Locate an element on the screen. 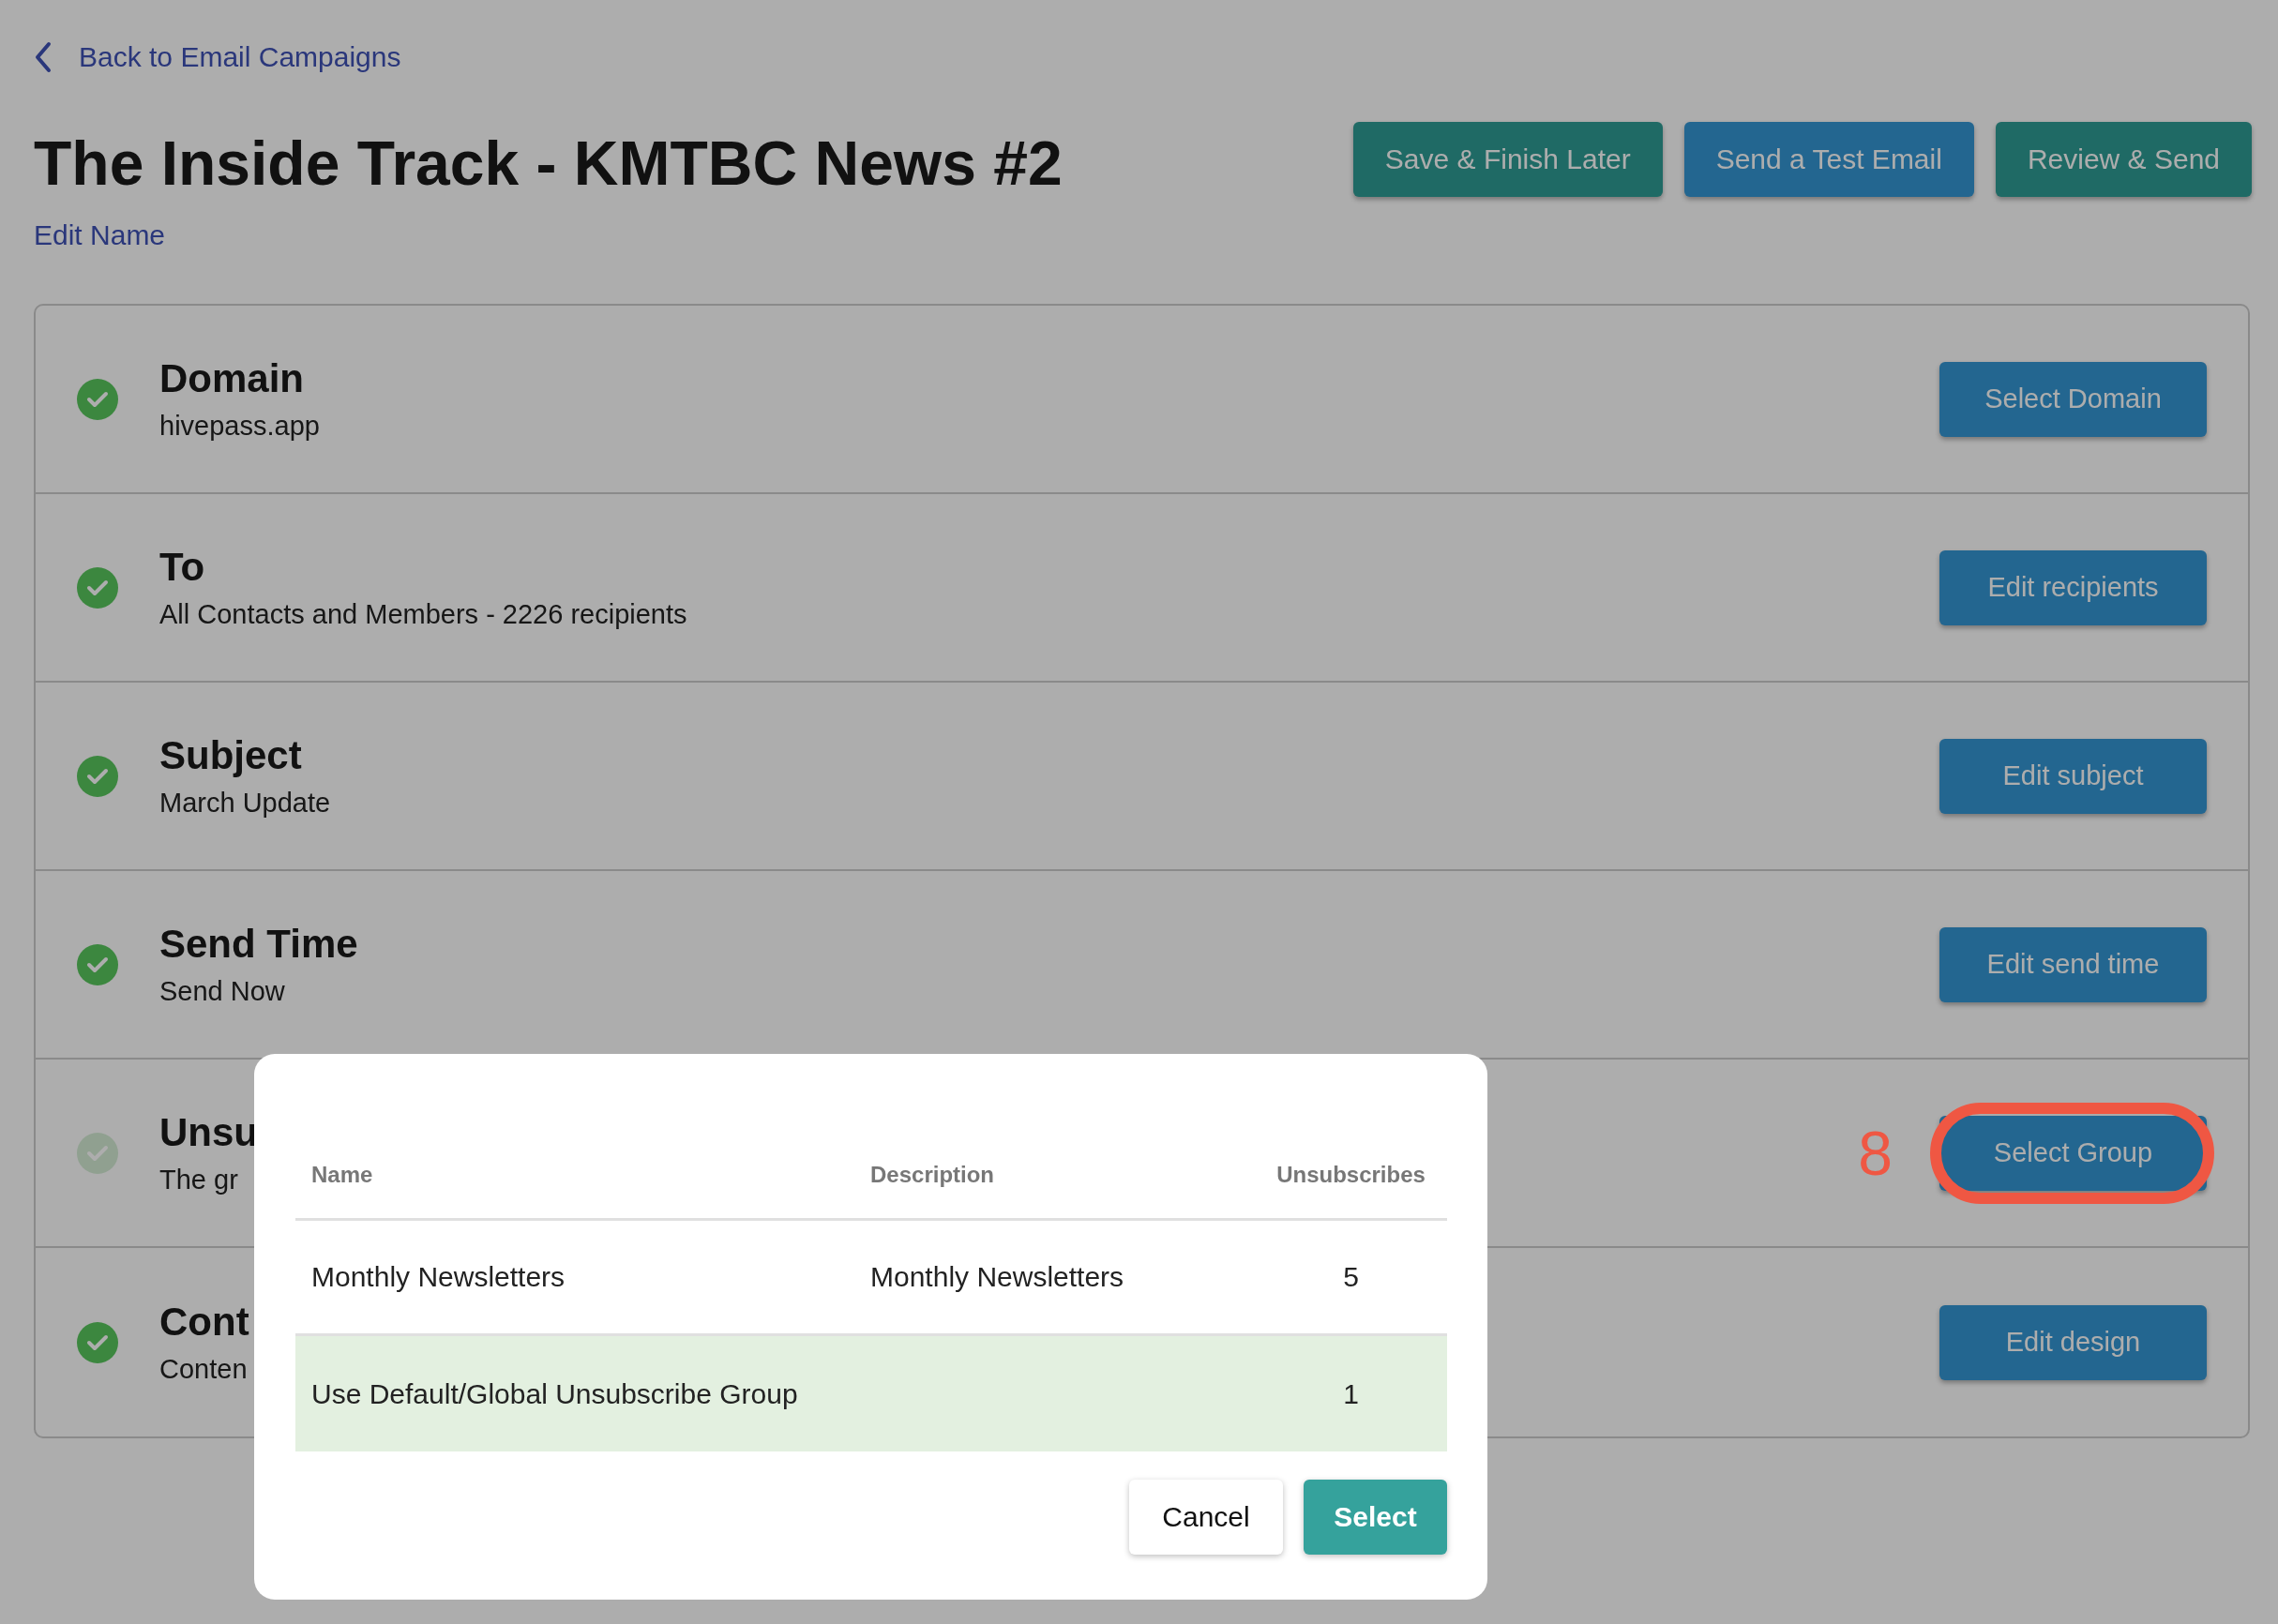 Image resolution: width=2278 pixels, height=1624 pixels. page-title: The Inside Track - KMTBC News #2 is located at coordinates (548, 164).